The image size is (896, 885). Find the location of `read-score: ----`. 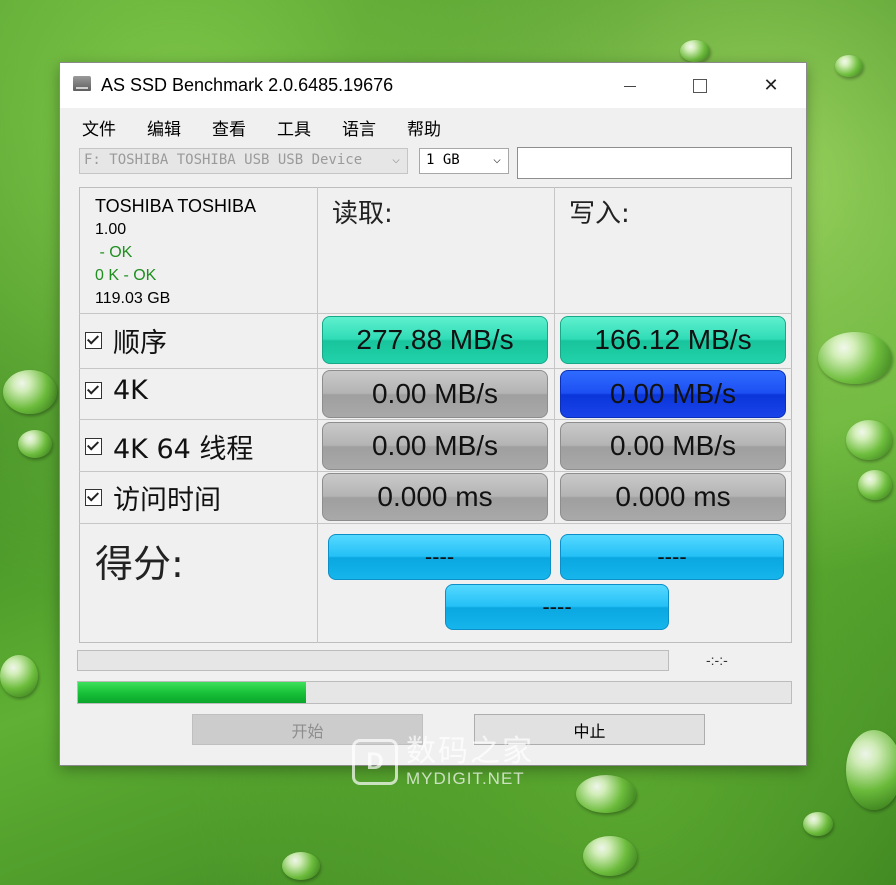

read-score: ---- is located at coordinates (439, 557).